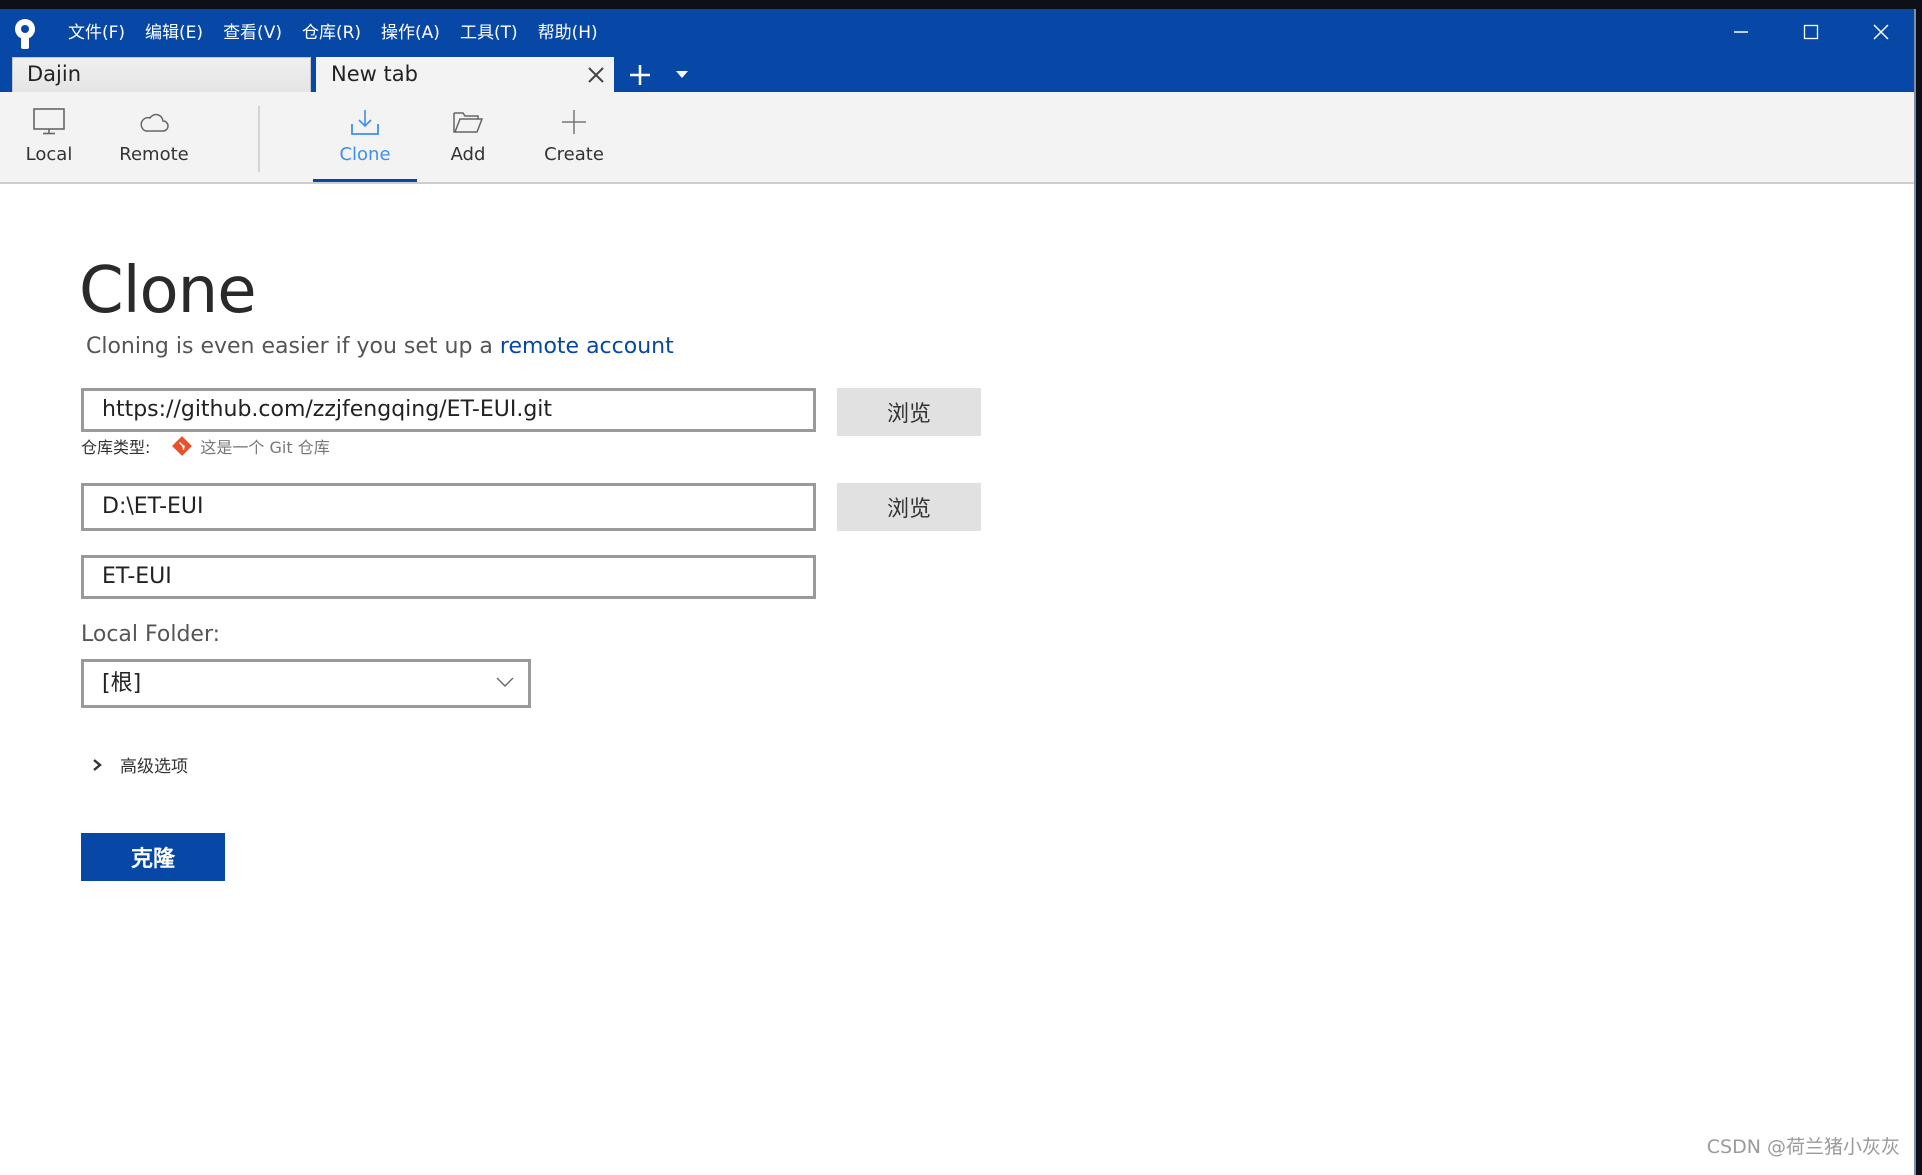  I want to click on toolbar-label: Local, so click(49, 154).